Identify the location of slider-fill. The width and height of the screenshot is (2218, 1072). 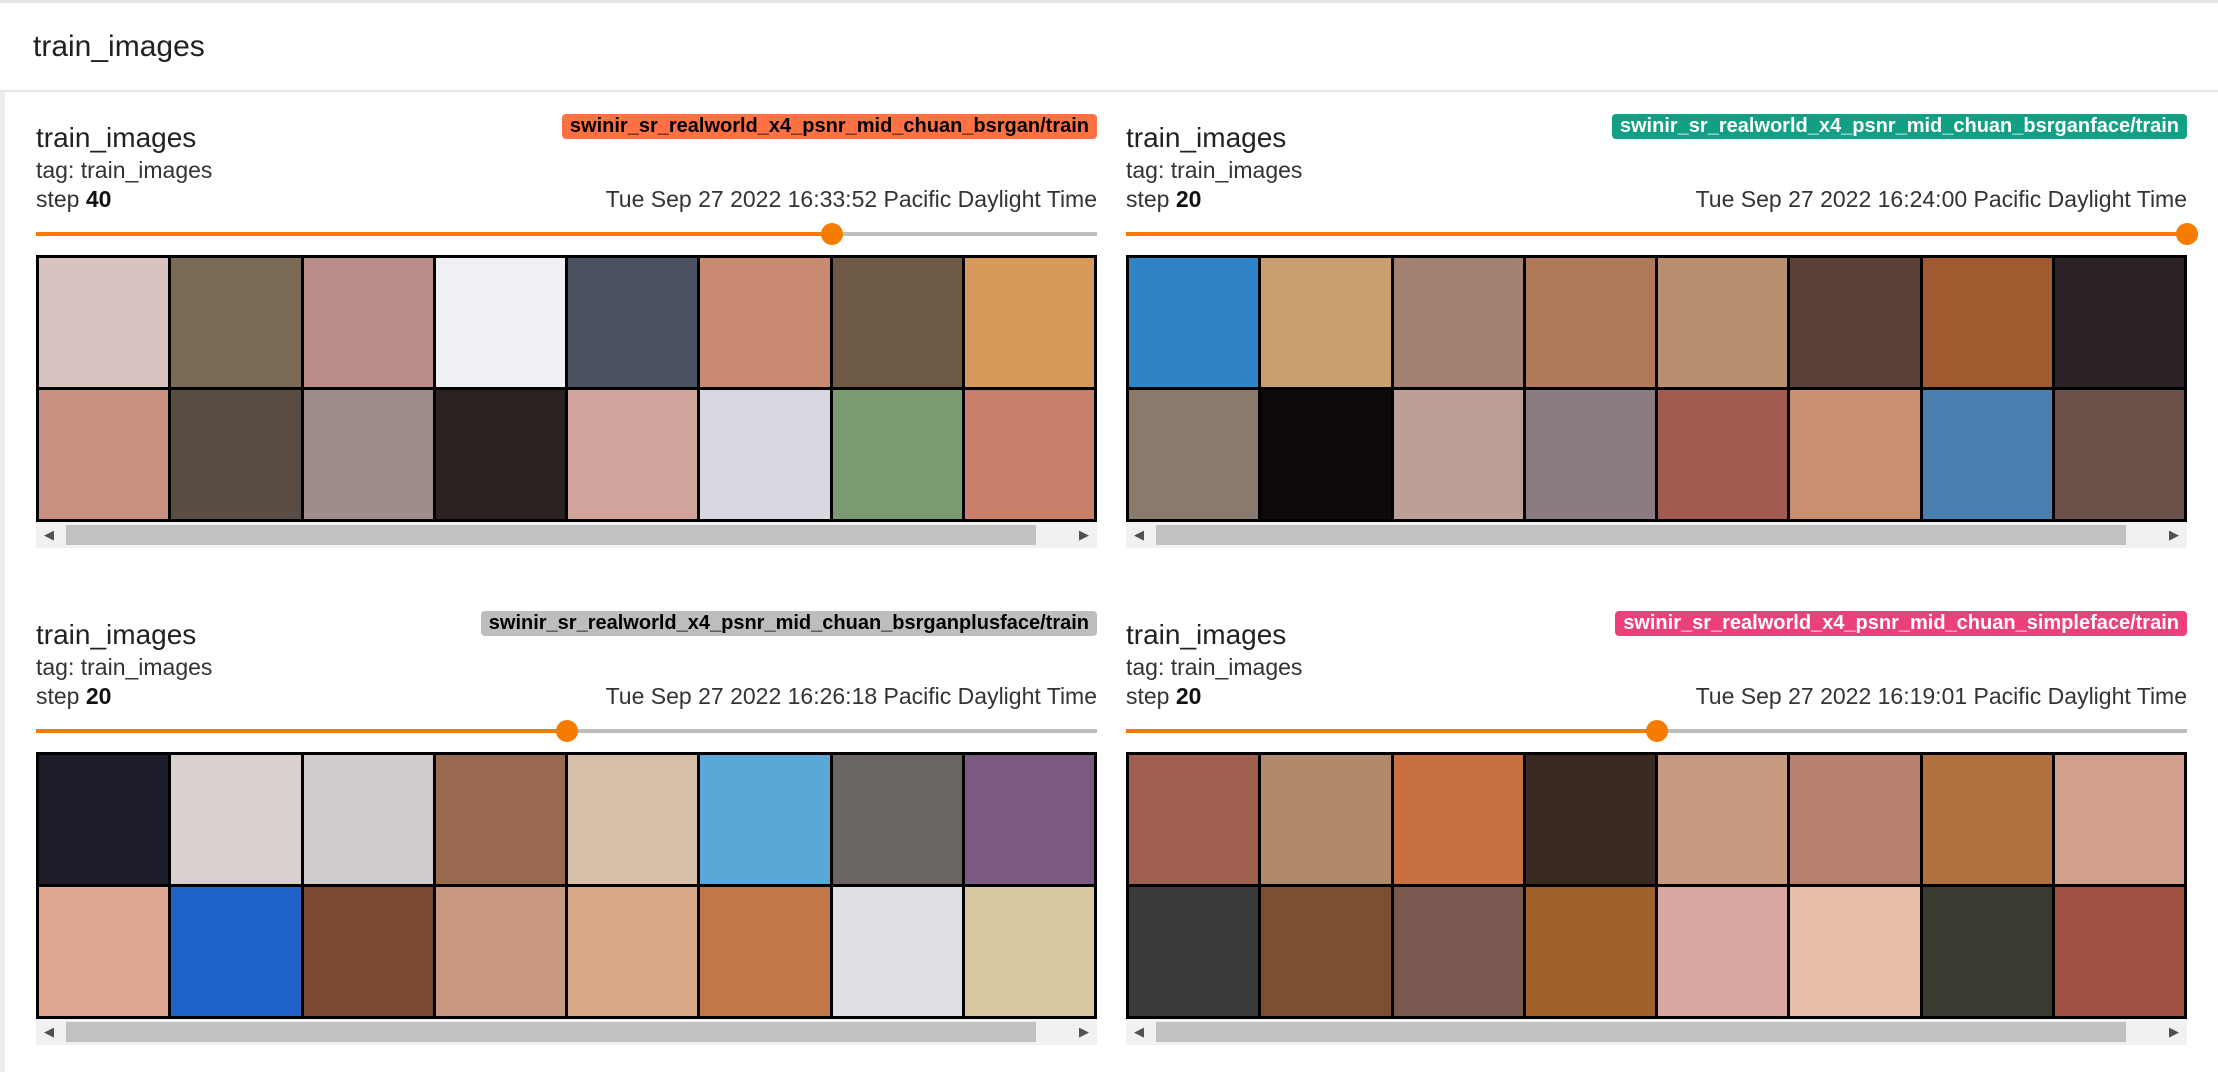
(1391, 731).